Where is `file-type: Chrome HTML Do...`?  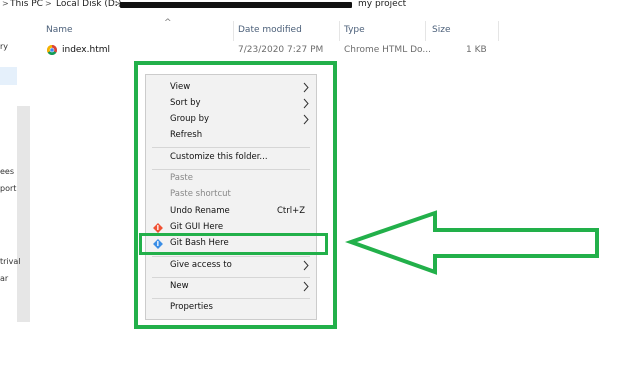 file-type: Chrome HTML Do... is located at coordinates (387, 50).